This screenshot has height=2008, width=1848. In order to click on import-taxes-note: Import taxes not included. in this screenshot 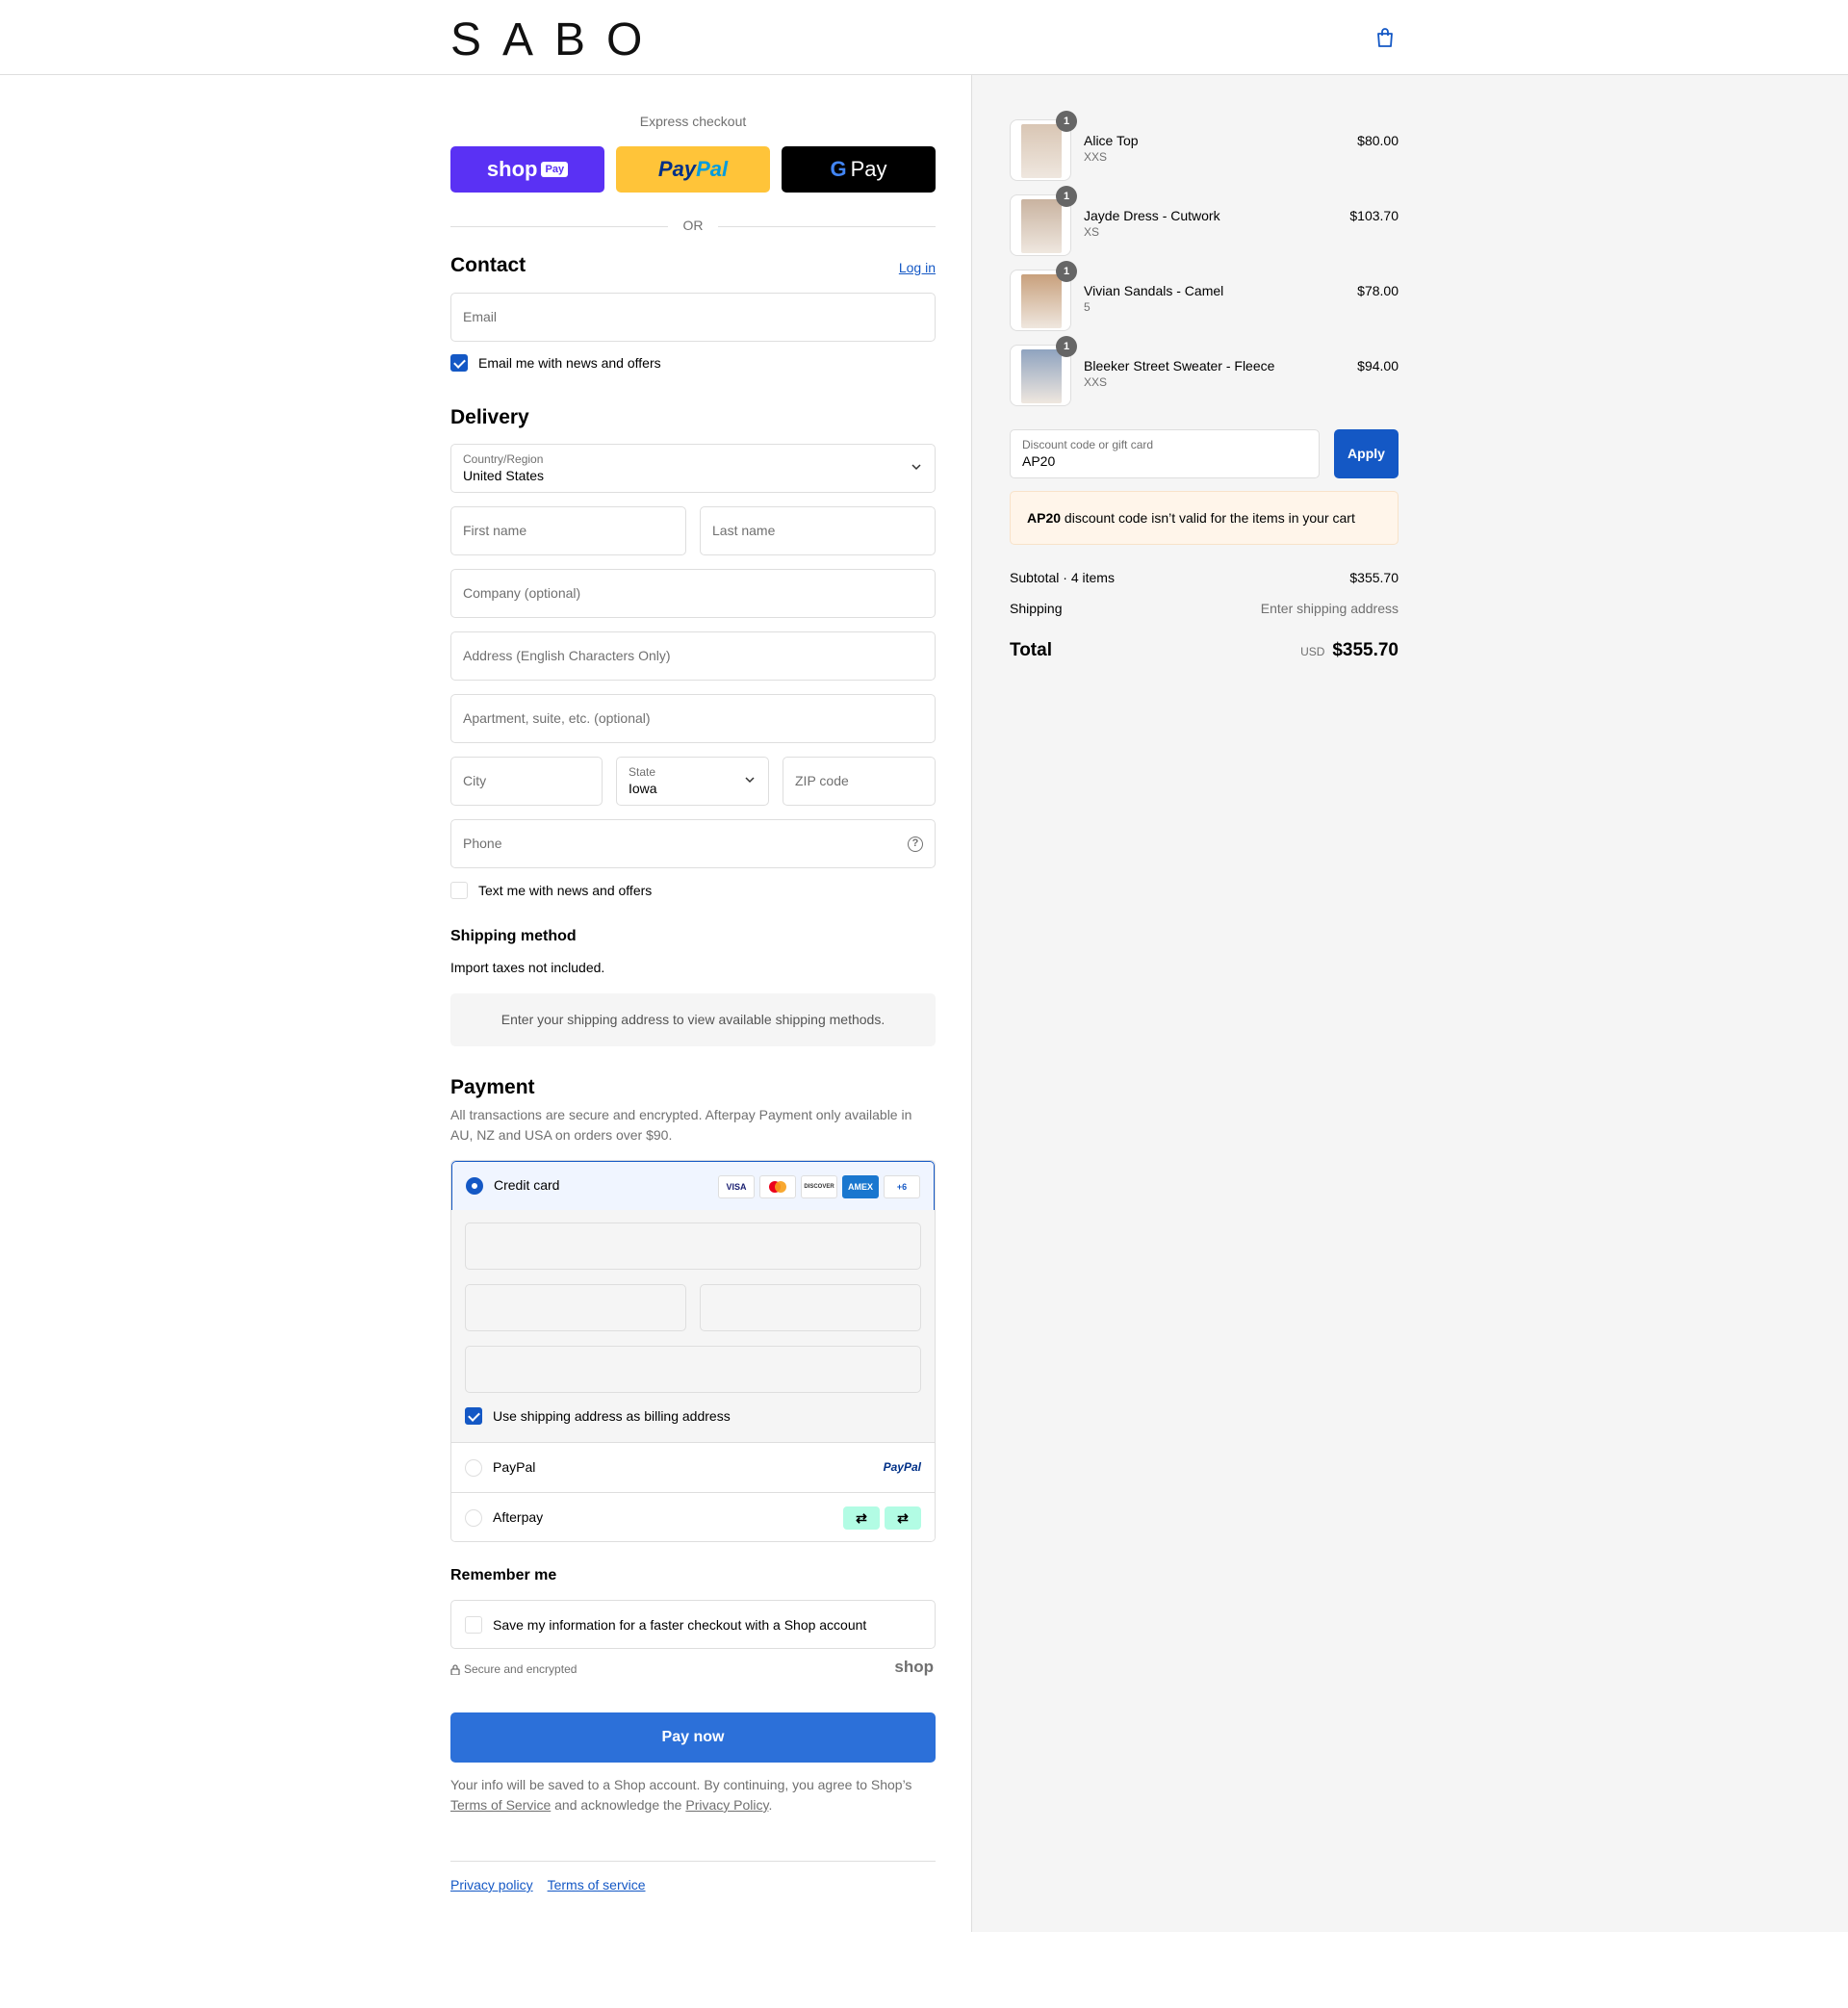, I will do `click(527, 967)`.